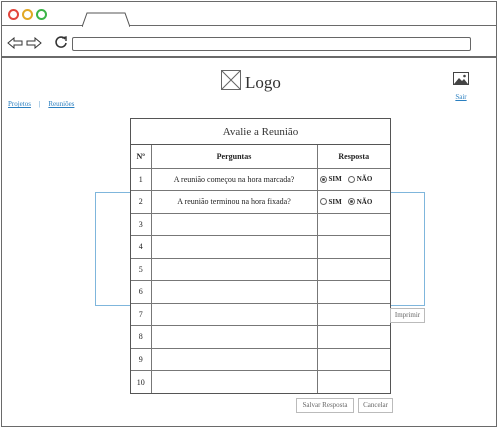  I want to click on print-button: Imprimir, so click(407, 315).